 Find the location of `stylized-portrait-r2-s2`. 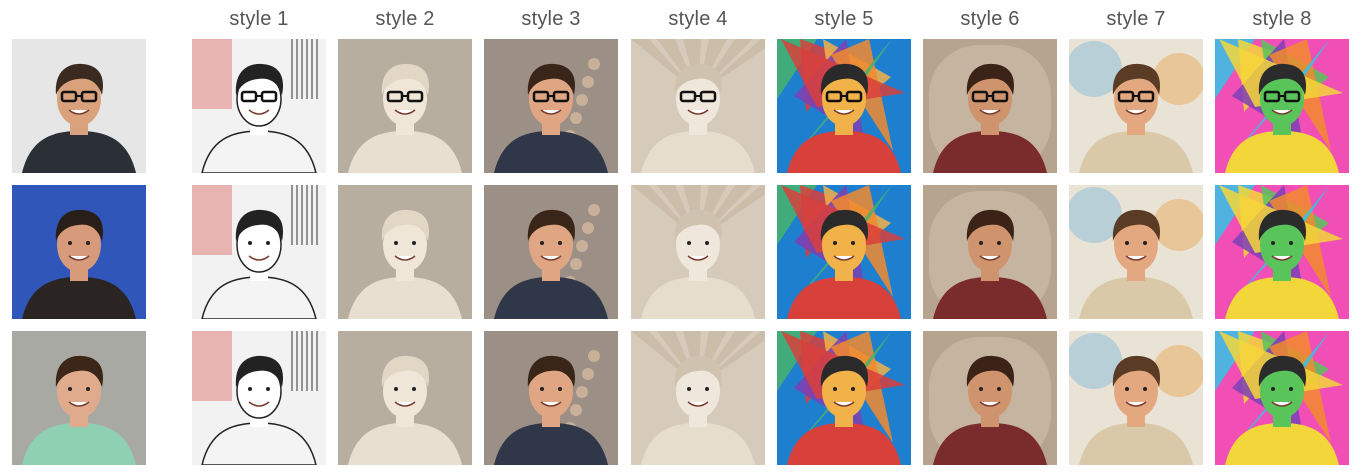

stylized-portrait-r2-s2 is located at coordinates (405, 252).